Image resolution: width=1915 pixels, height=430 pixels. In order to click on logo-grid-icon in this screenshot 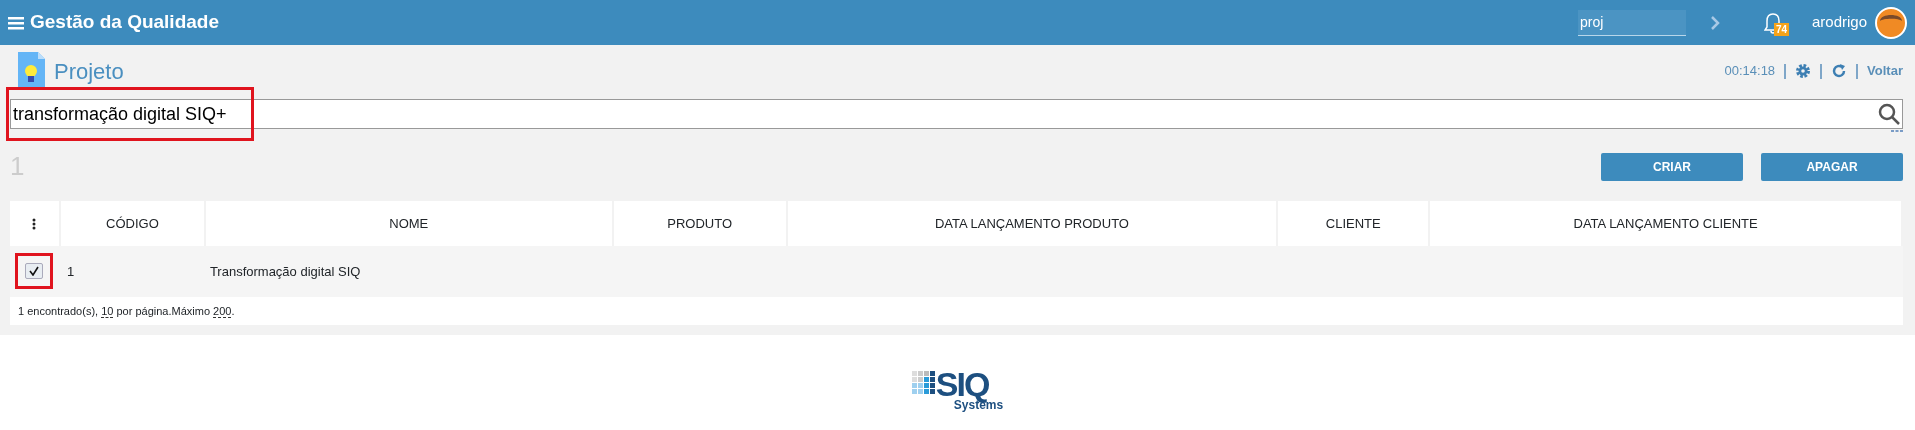, I will do `click(923, 382)`.